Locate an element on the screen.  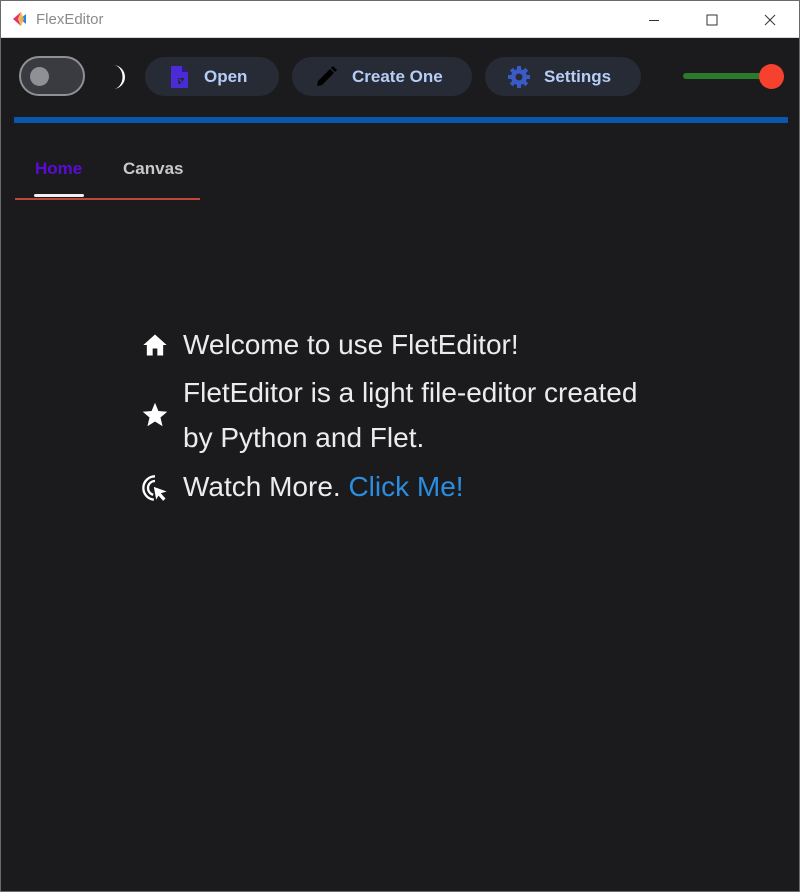
window-title: FlexEditor is located at coordinates (70, 19).